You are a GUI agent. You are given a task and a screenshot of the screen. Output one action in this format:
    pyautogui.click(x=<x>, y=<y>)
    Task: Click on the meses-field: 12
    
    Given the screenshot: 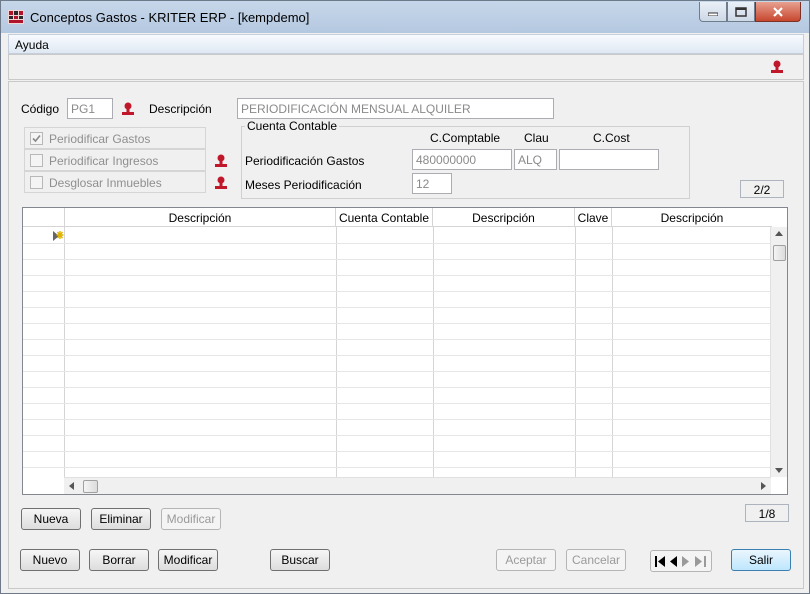 What is the action you would take?
    pyautogui.click(x=432, y=183)
    